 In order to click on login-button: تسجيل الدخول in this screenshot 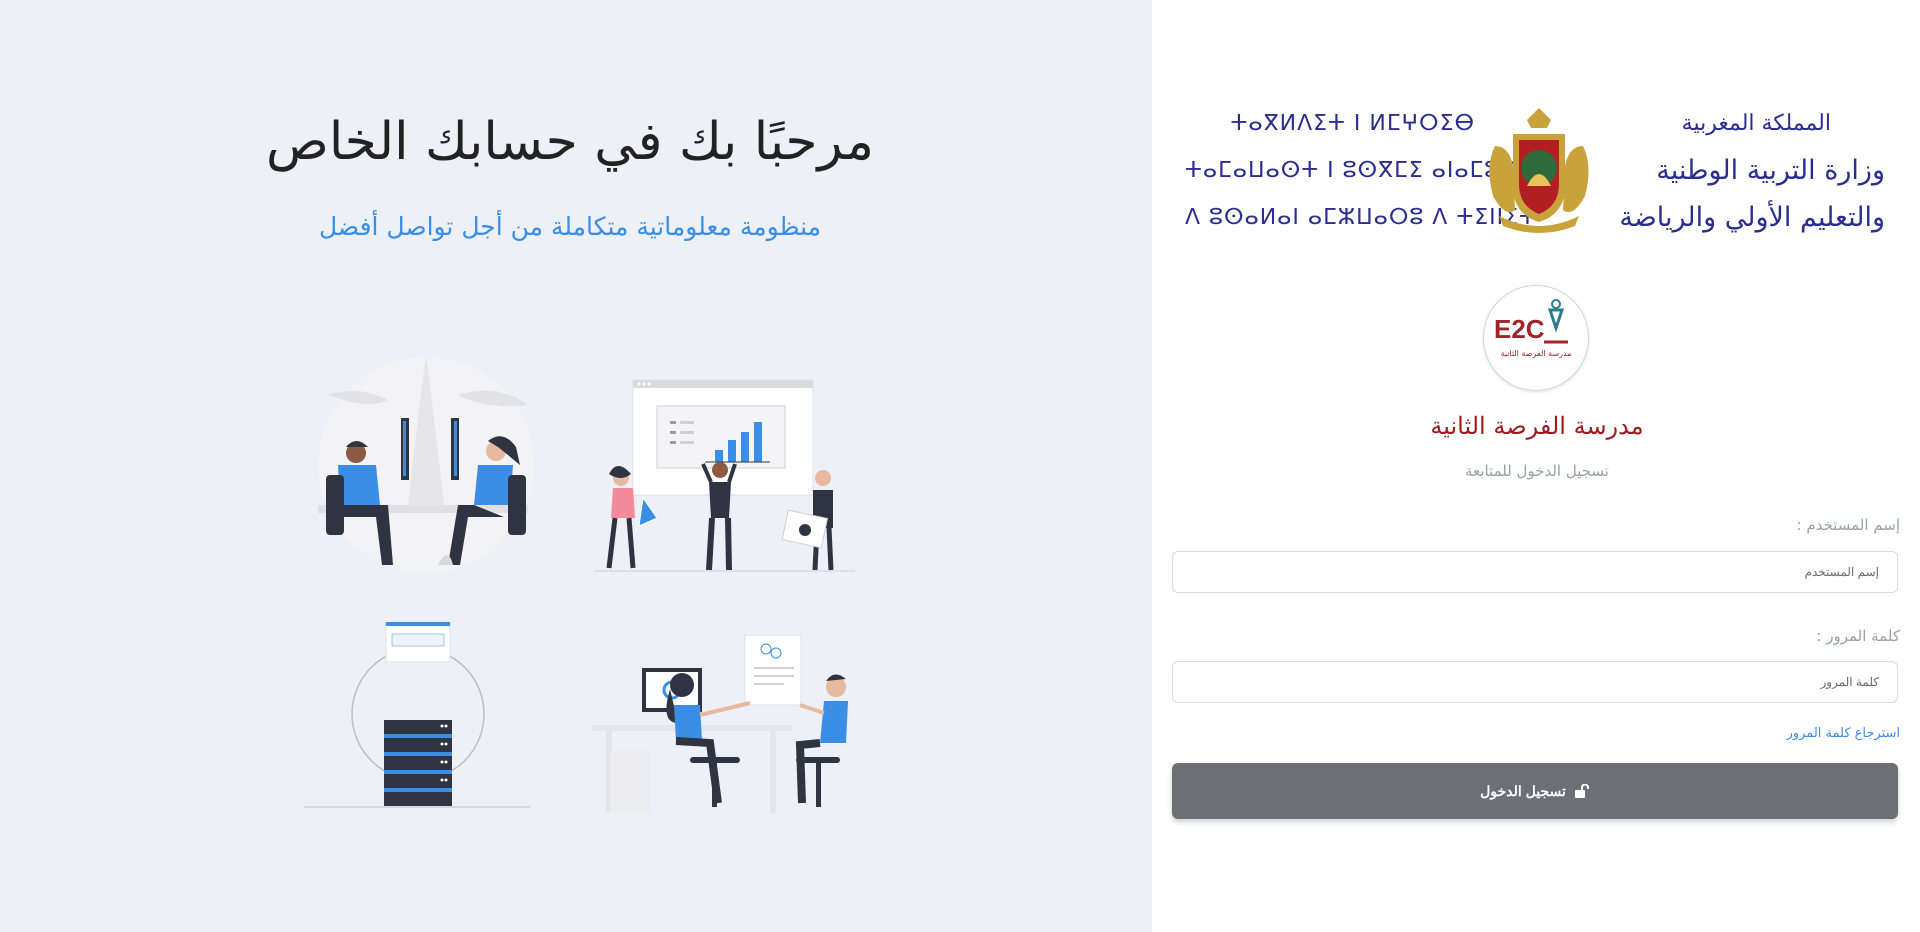, I will do `click(1535, 791)`.